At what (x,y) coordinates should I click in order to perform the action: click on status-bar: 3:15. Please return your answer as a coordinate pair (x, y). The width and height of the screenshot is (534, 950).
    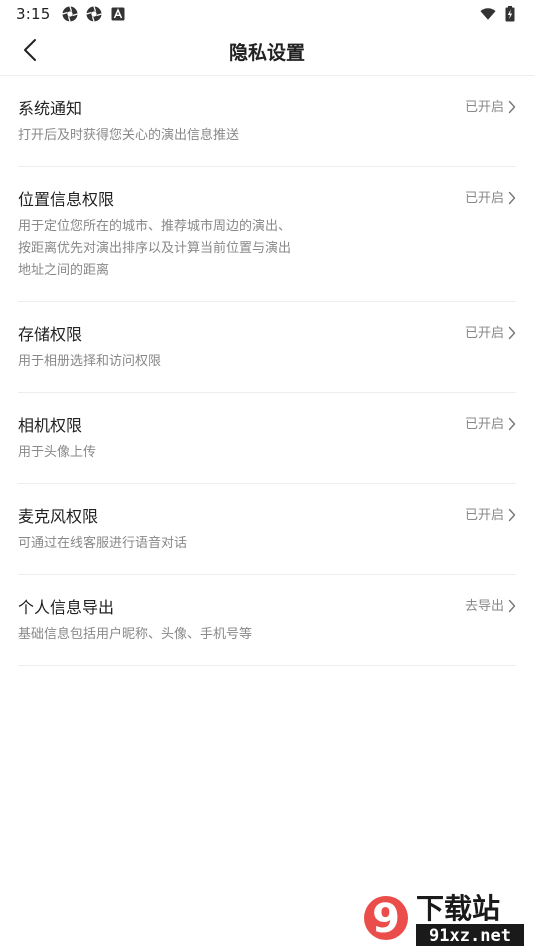
    Looking at the image, I should click on (267, 14).